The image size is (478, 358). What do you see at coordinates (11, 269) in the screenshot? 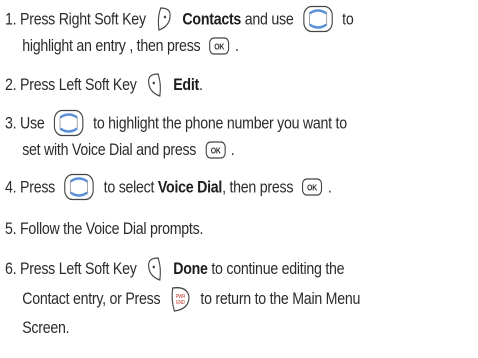
I see `step-number: 6.` at bounding box center [11, 269].